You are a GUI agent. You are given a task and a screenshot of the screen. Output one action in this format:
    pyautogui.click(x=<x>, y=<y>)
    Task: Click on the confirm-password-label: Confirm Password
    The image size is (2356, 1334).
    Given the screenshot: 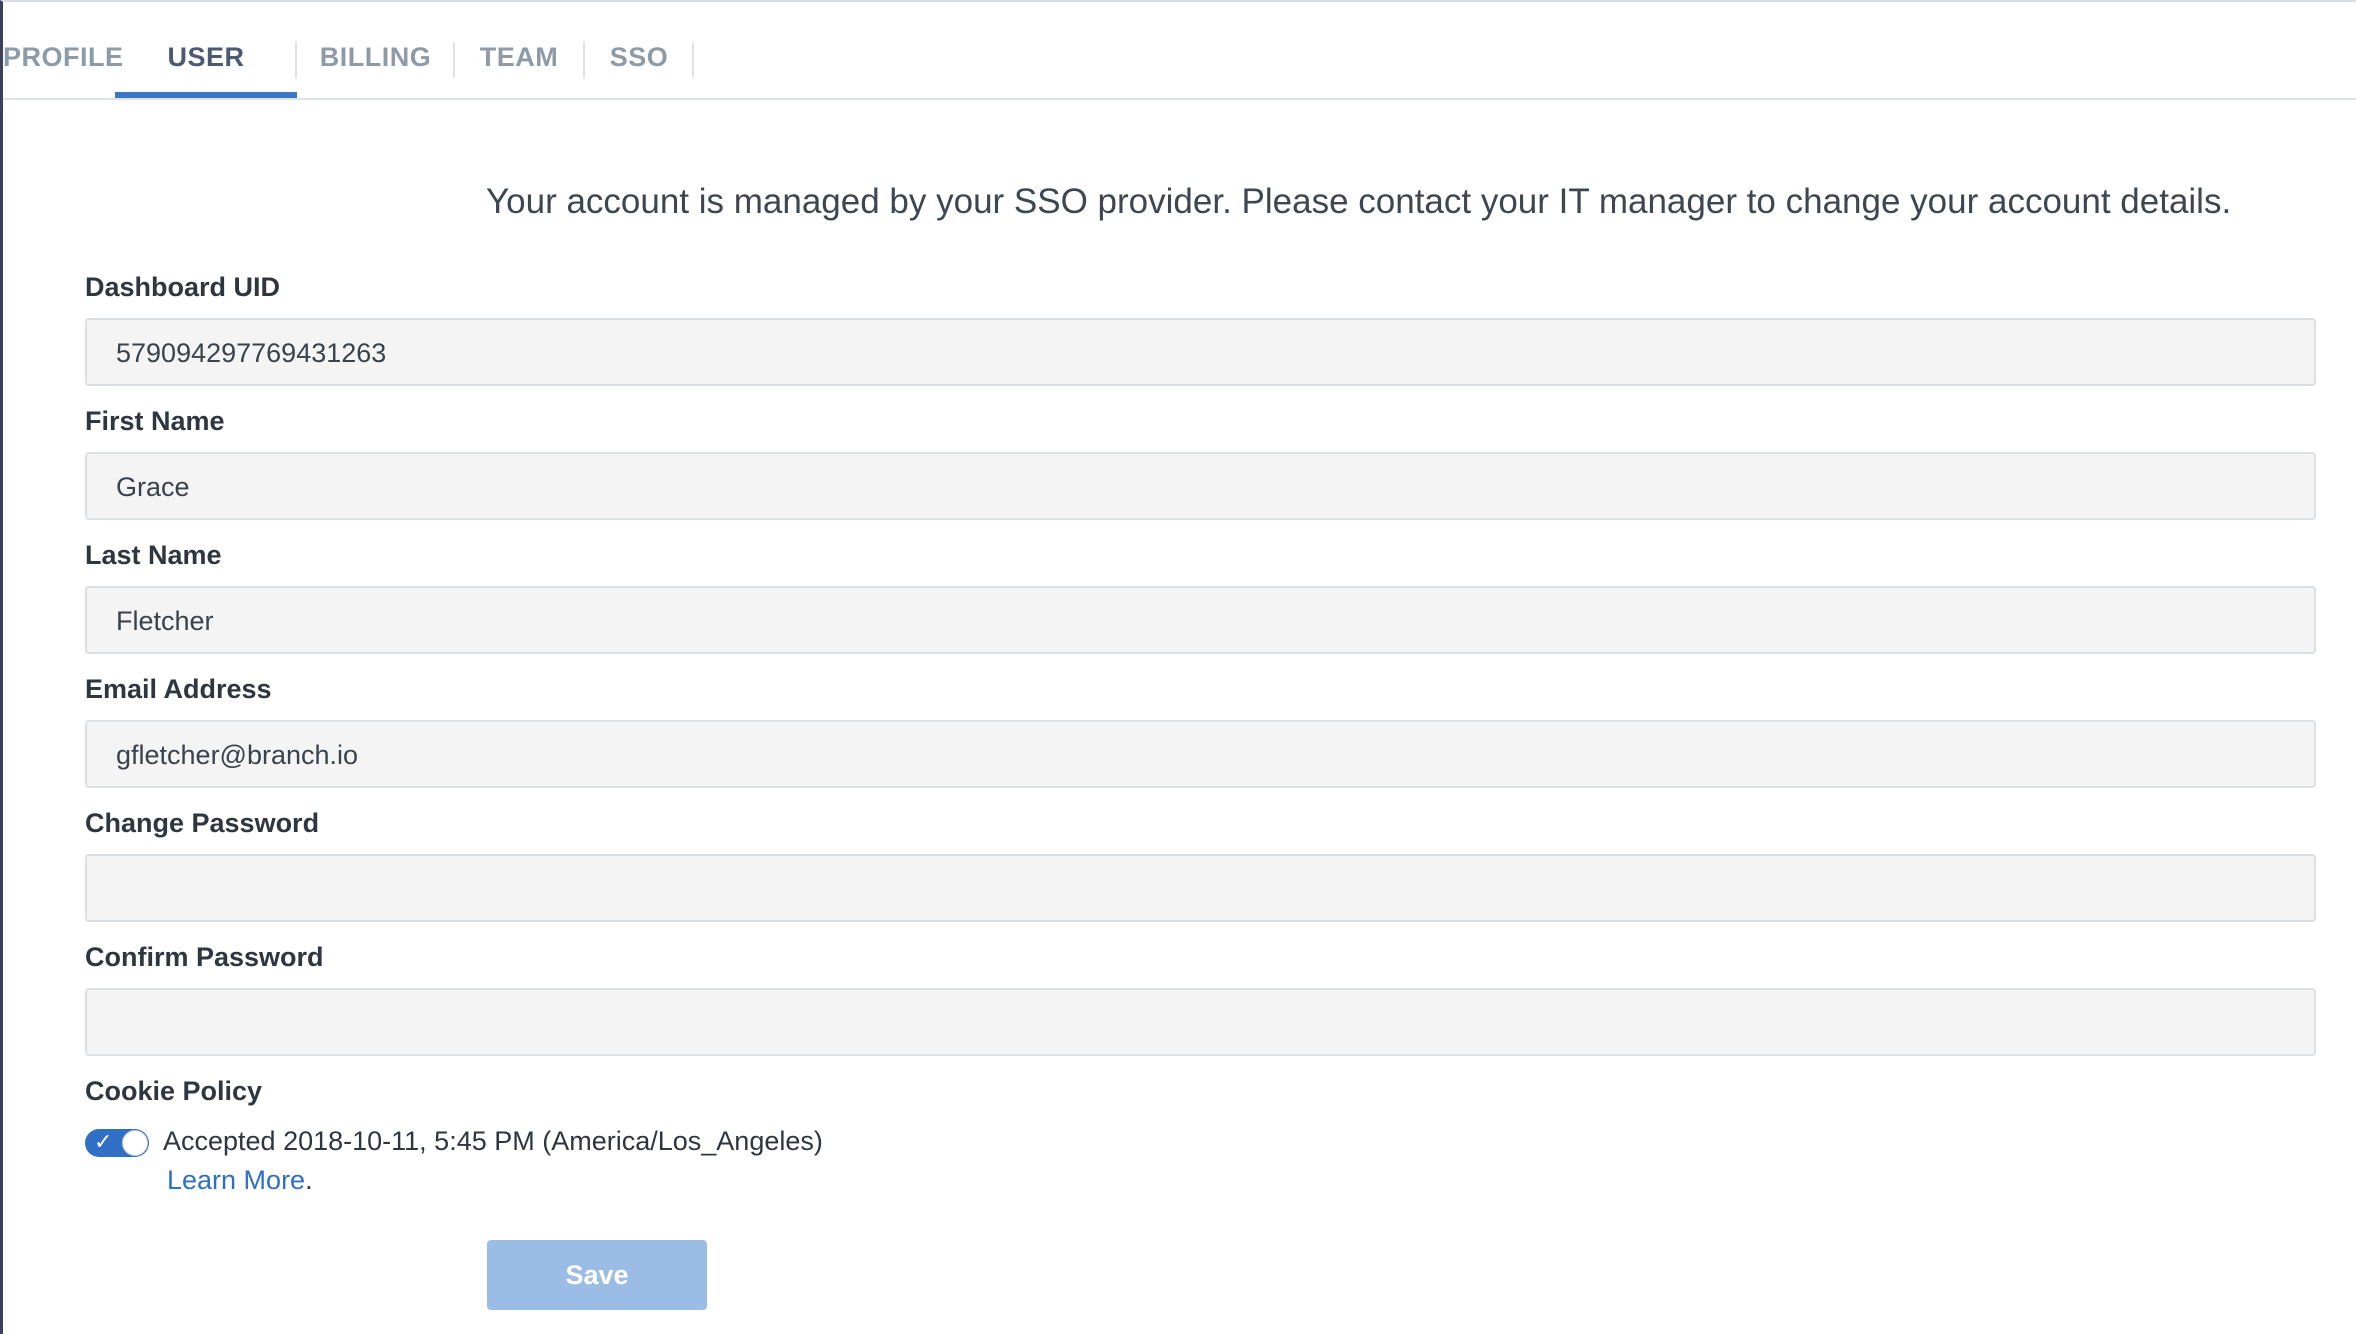 What is the action you would take?
    pyautogui.click(x=204, y=957)
    